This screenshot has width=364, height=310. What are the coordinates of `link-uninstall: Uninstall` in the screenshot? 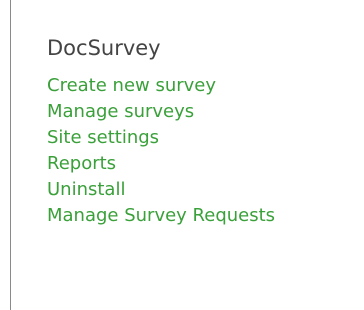 It's located at (161, 190).